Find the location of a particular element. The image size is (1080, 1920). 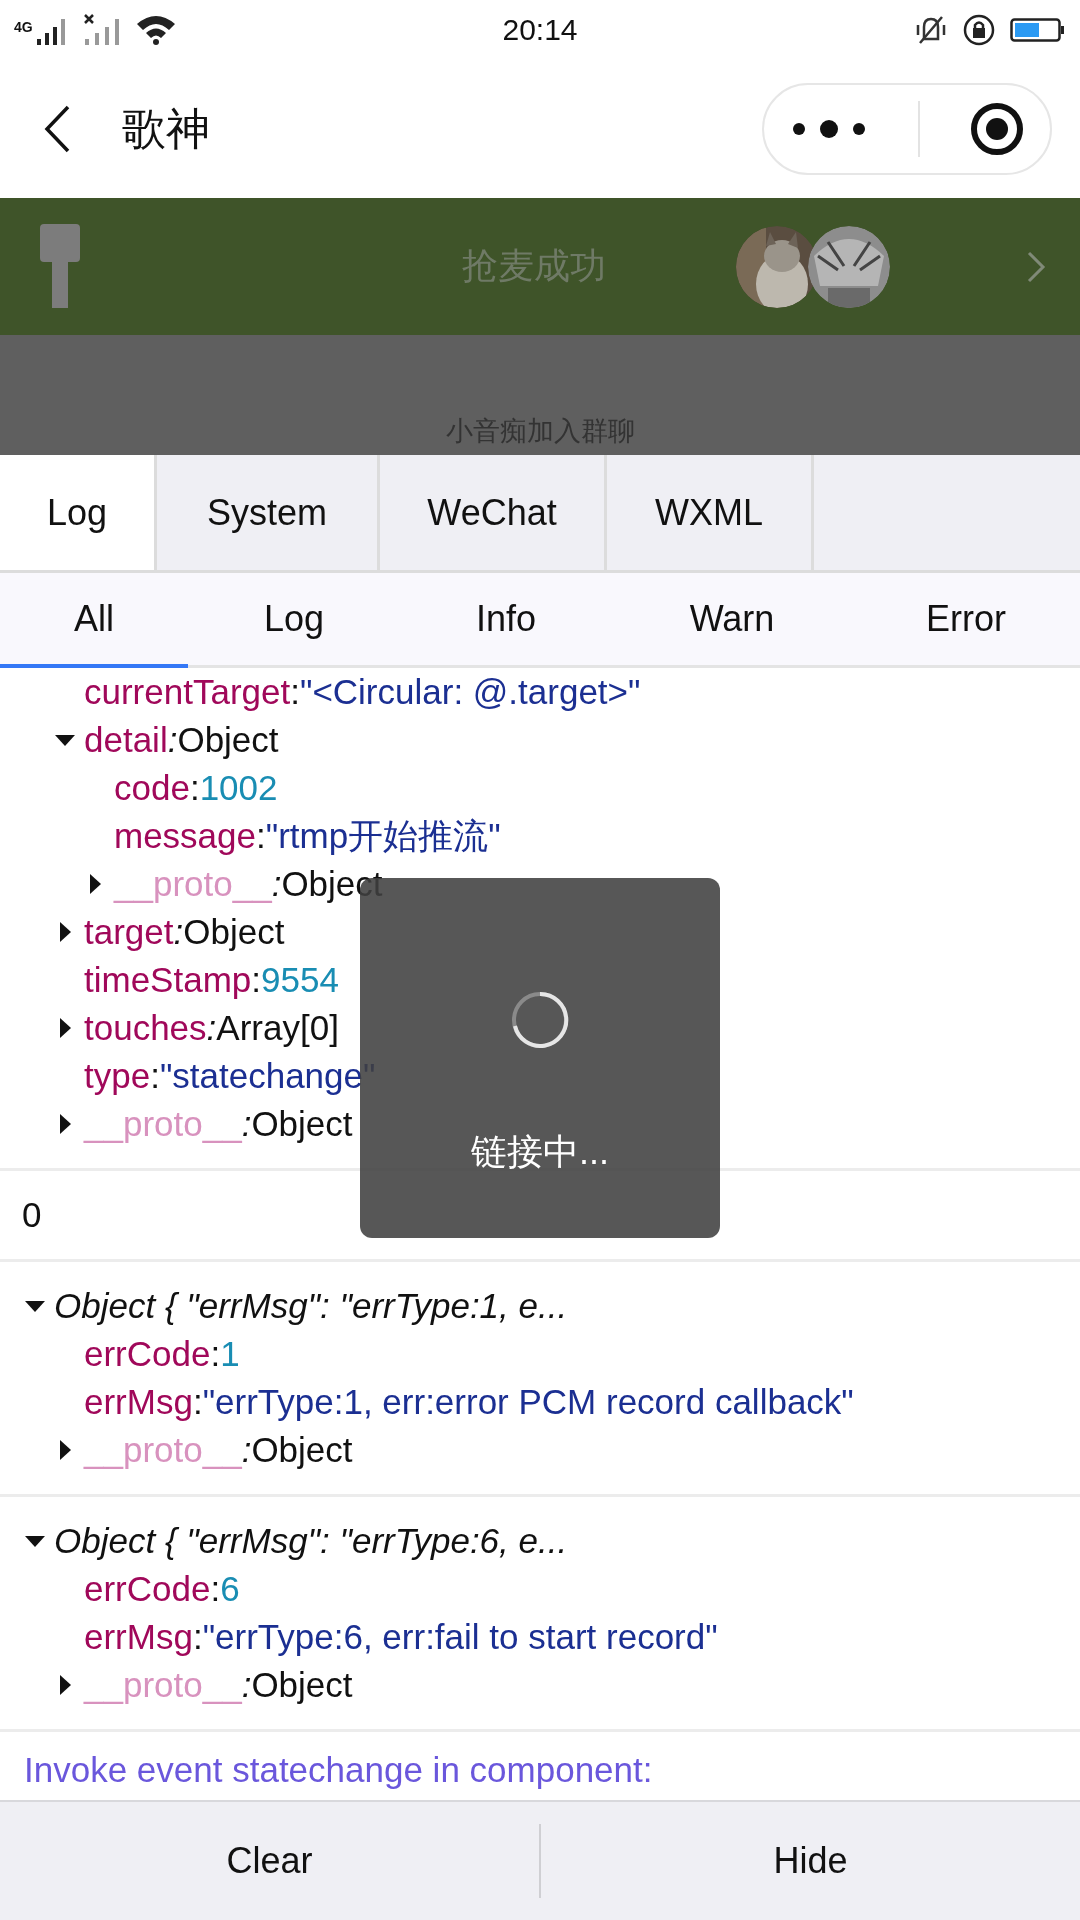

clock: 20:14 is located at coordinates (540, 30).